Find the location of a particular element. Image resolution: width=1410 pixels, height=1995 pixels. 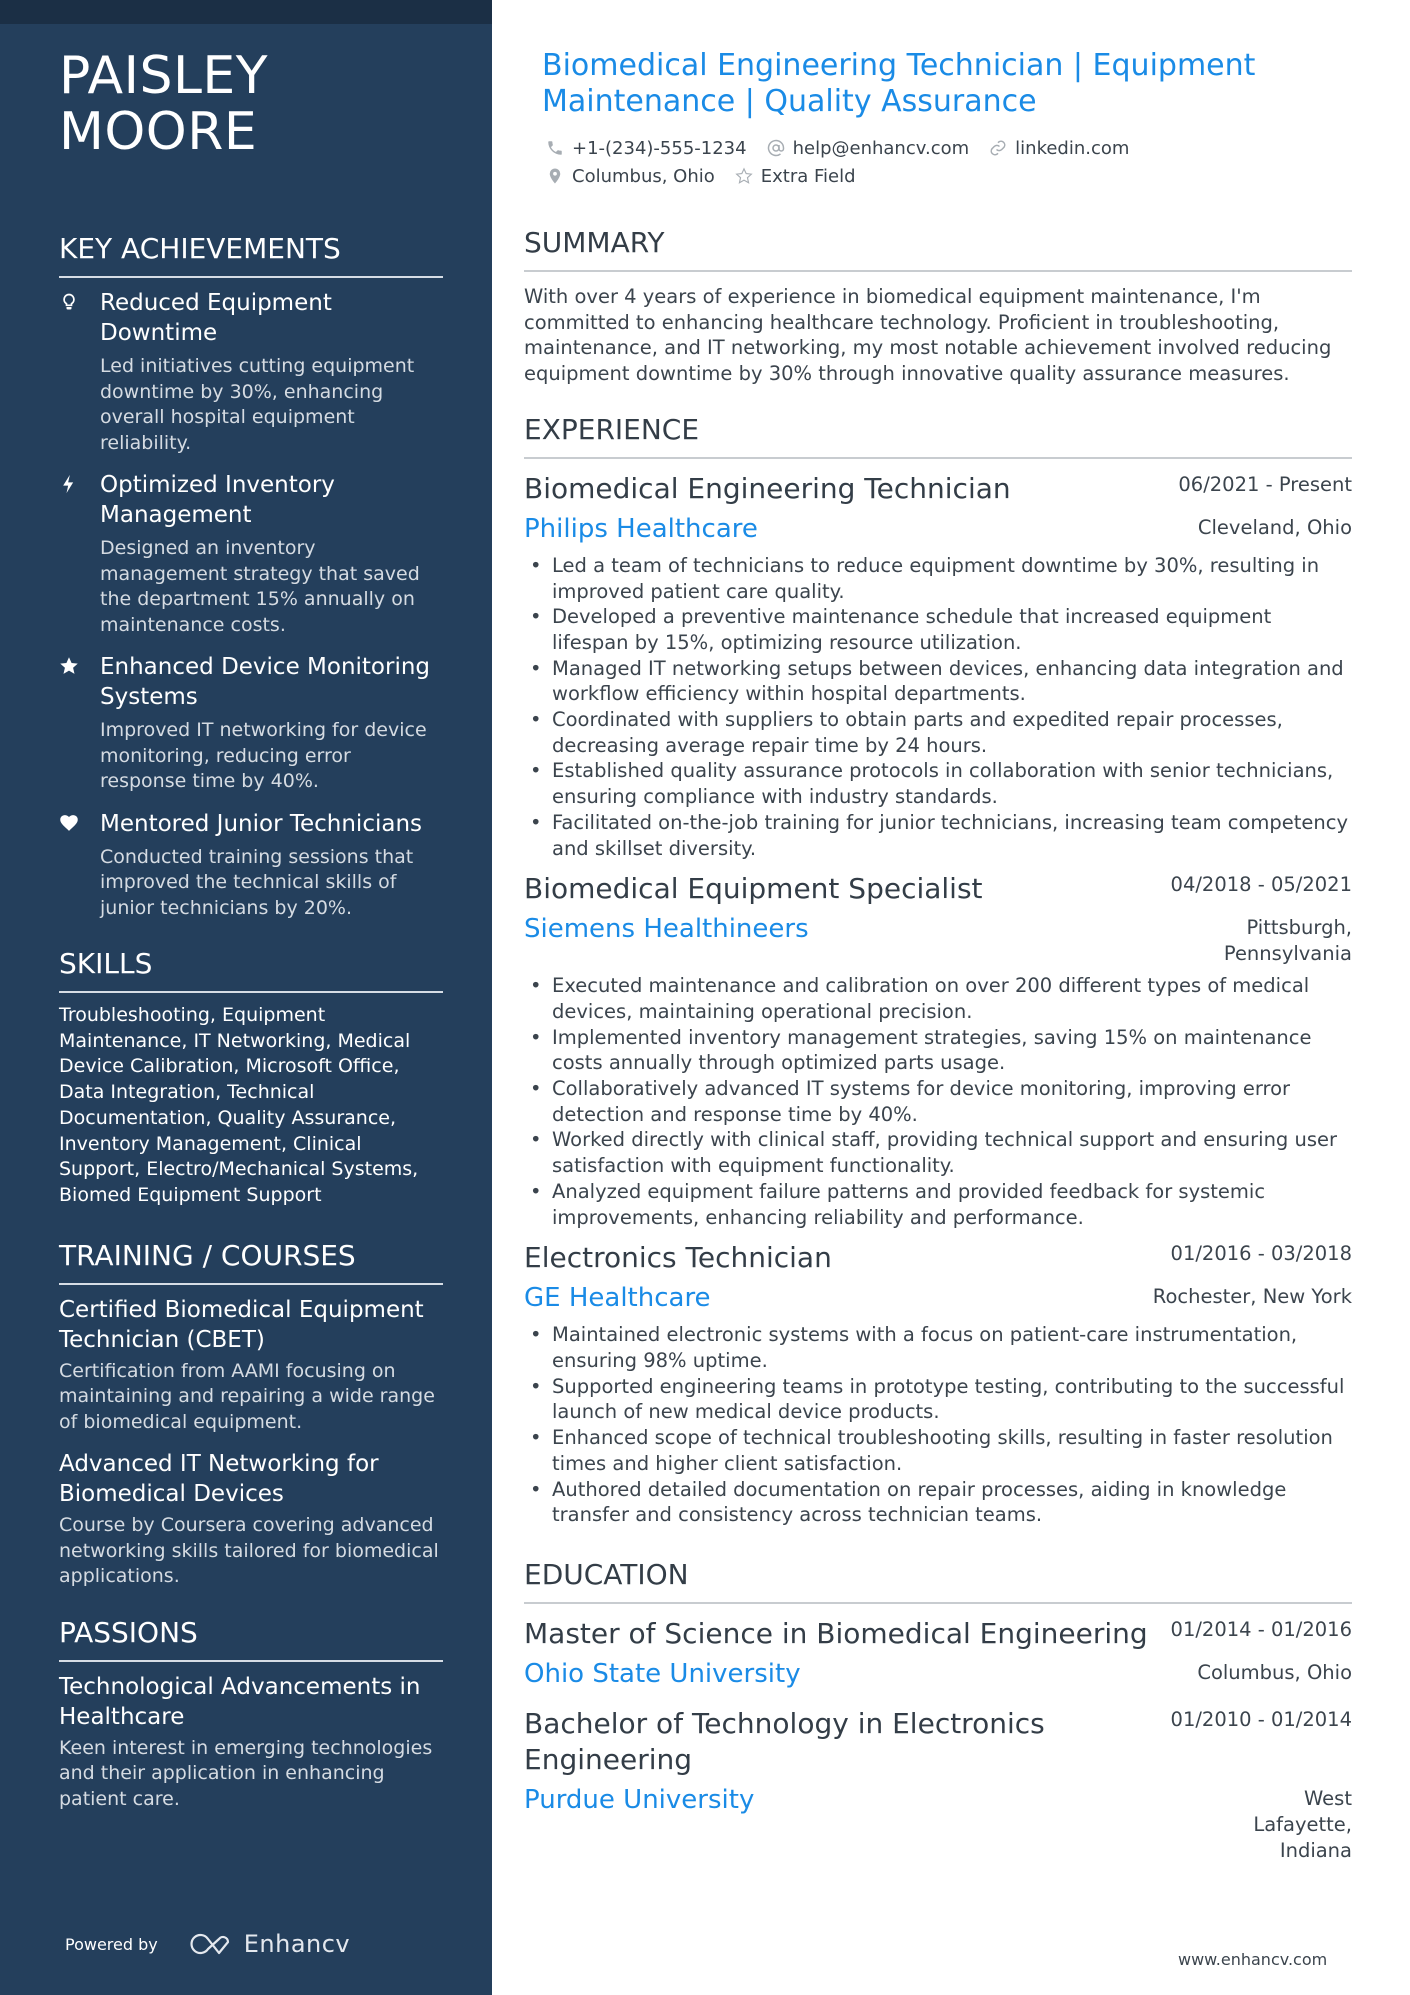

passions-heading: PASSIONS is located at coordinates (251, 1639).